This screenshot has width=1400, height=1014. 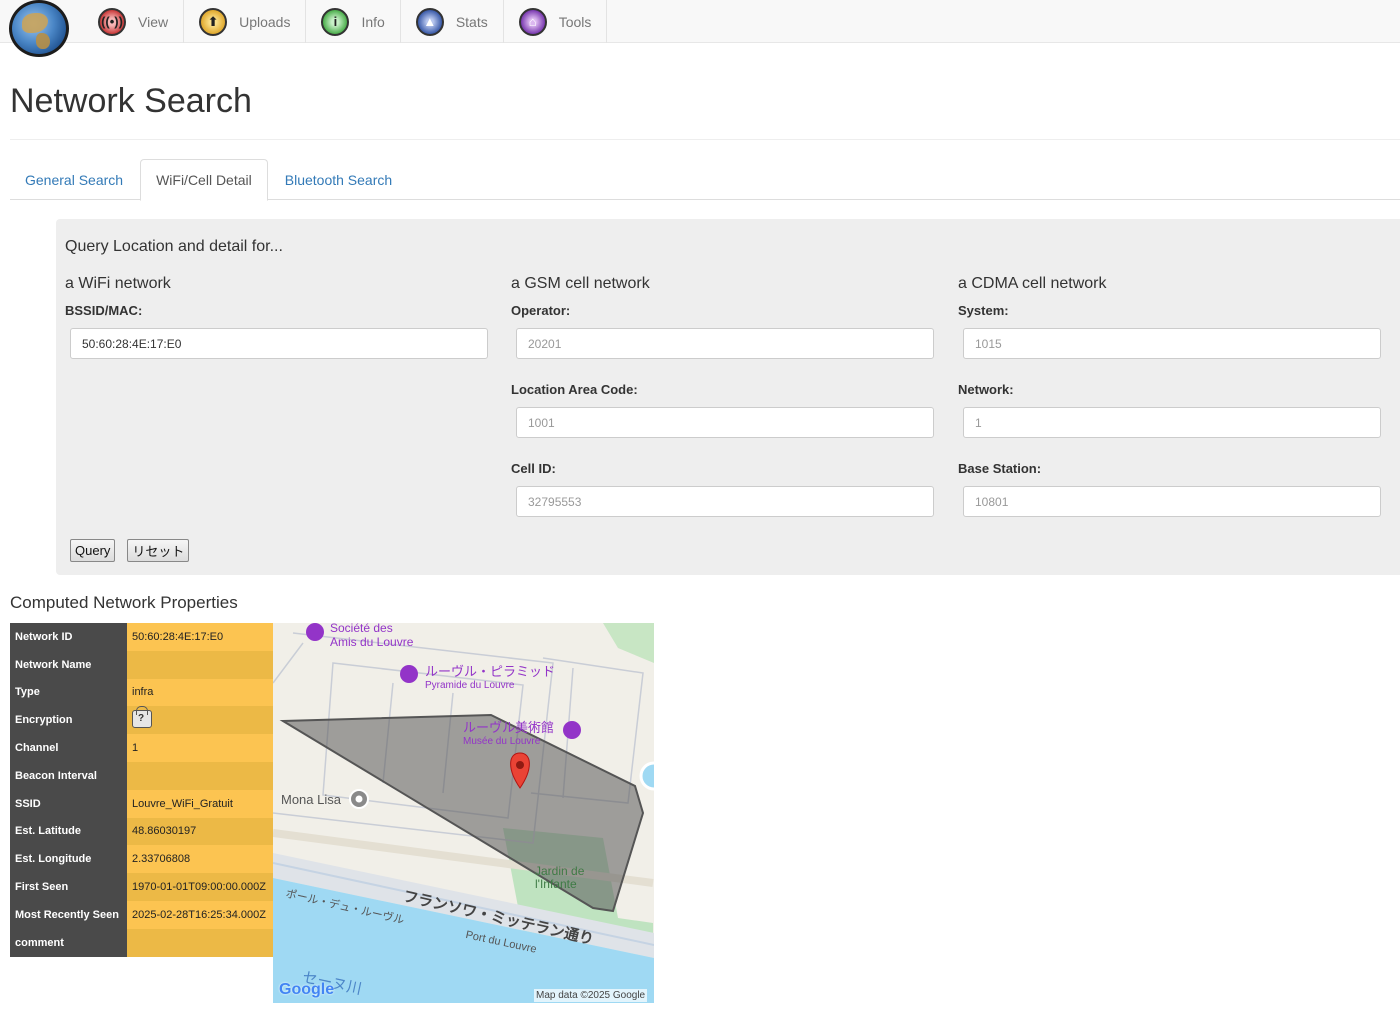 I want to click on table-row: Encryption, so click(x=141, y=720).